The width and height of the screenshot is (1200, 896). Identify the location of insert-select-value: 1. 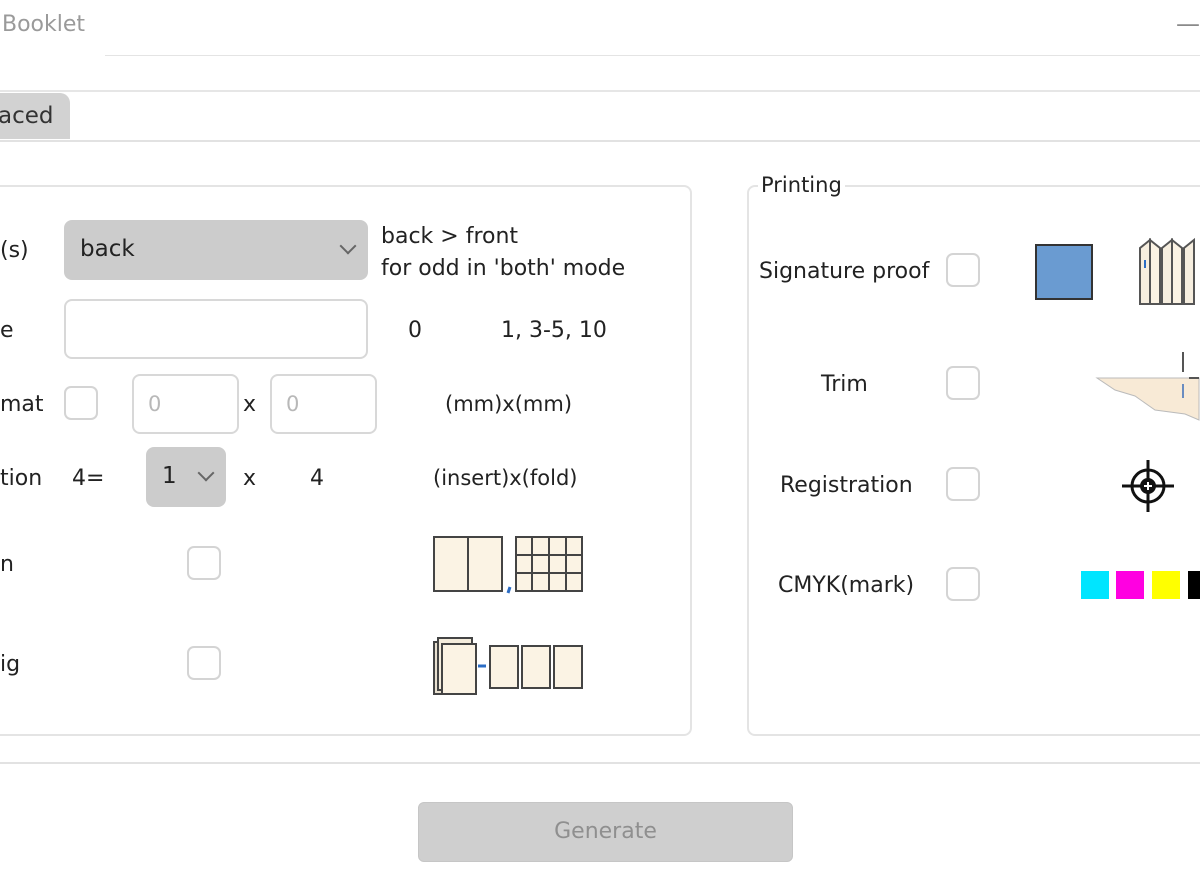
(169, 476).